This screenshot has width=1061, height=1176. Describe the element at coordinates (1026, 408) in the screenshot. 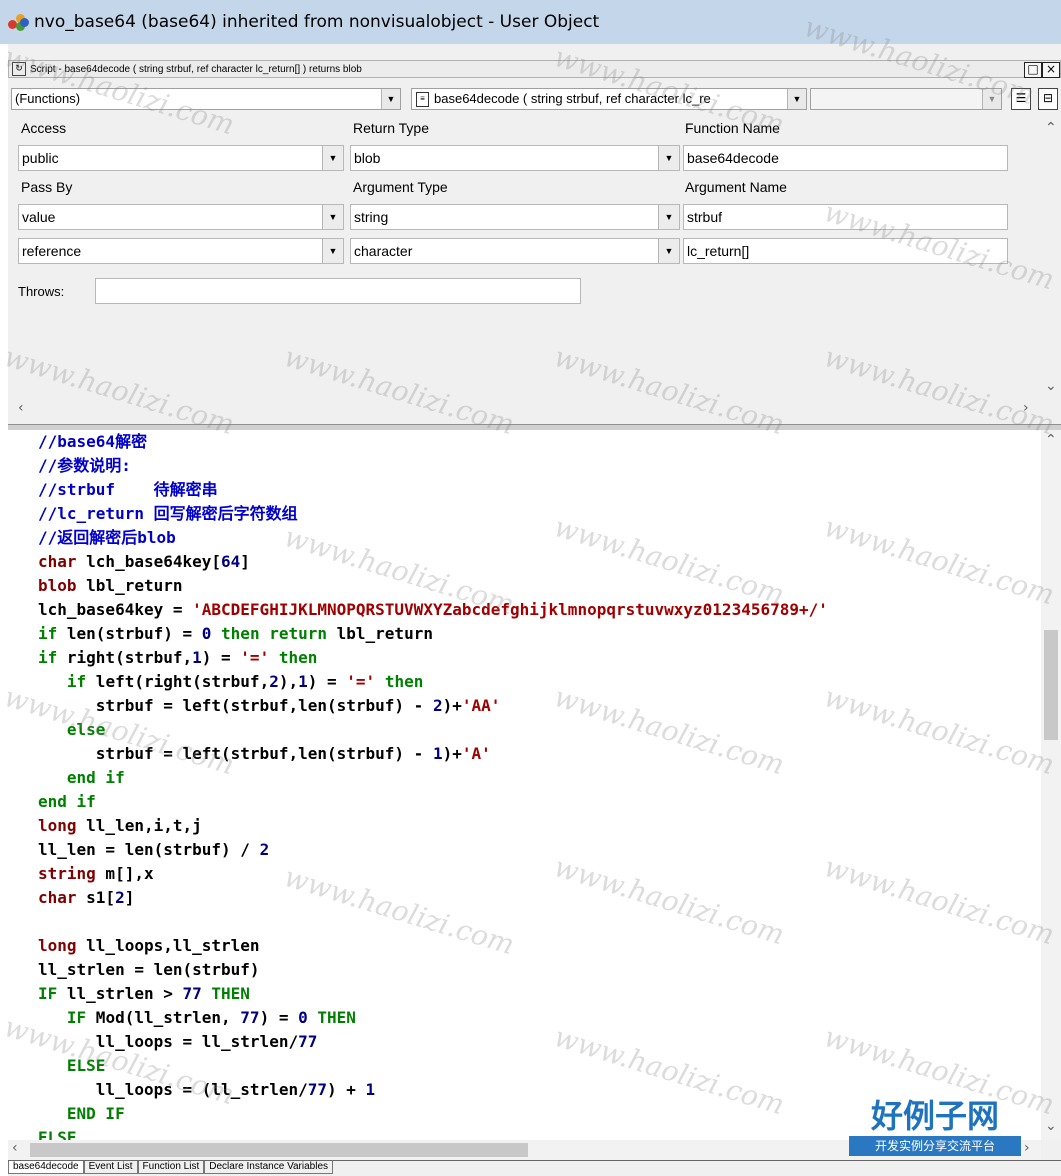

I see `scroll-right-icon: ›` at that location.